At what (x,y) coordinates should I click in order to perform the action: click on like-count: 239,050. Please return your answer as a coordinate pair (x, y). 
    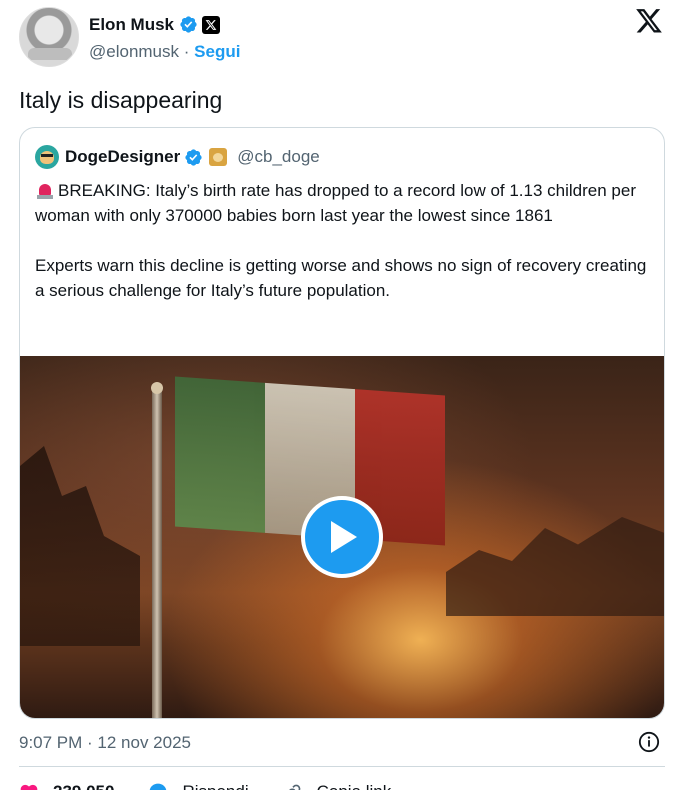
    Looking at the image, I should click on (83, 786).